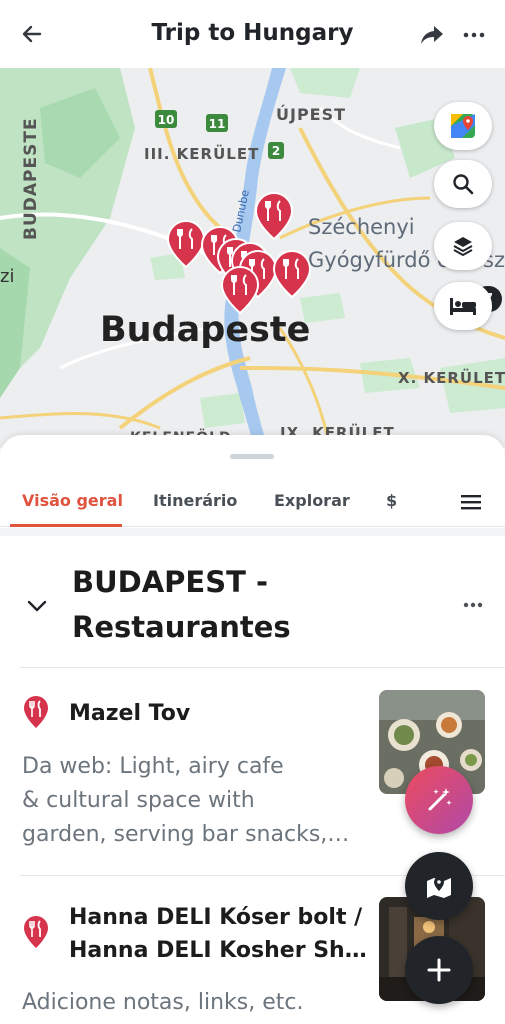 The image size is (505, 1024). I want to click on section-title-line1: BUDAPEST -, so click(170, 582).